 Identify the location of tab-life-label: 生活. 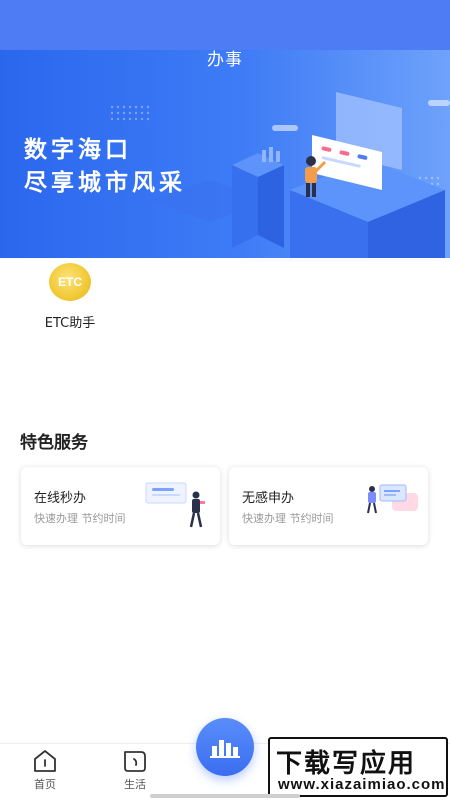
(135, 784).